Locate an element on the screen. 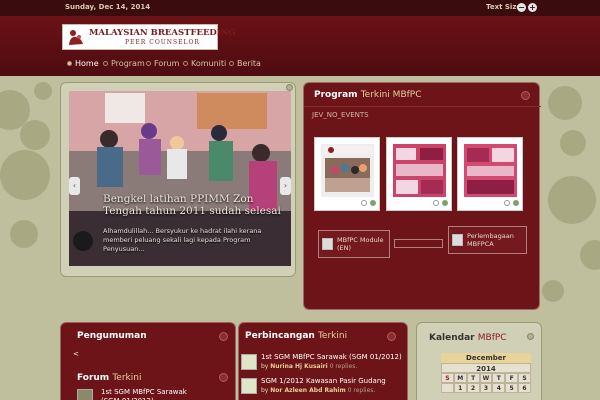 The image size is (600, 400). panel-header: Perbincangan Terkini is located at coordinates (323, 334).